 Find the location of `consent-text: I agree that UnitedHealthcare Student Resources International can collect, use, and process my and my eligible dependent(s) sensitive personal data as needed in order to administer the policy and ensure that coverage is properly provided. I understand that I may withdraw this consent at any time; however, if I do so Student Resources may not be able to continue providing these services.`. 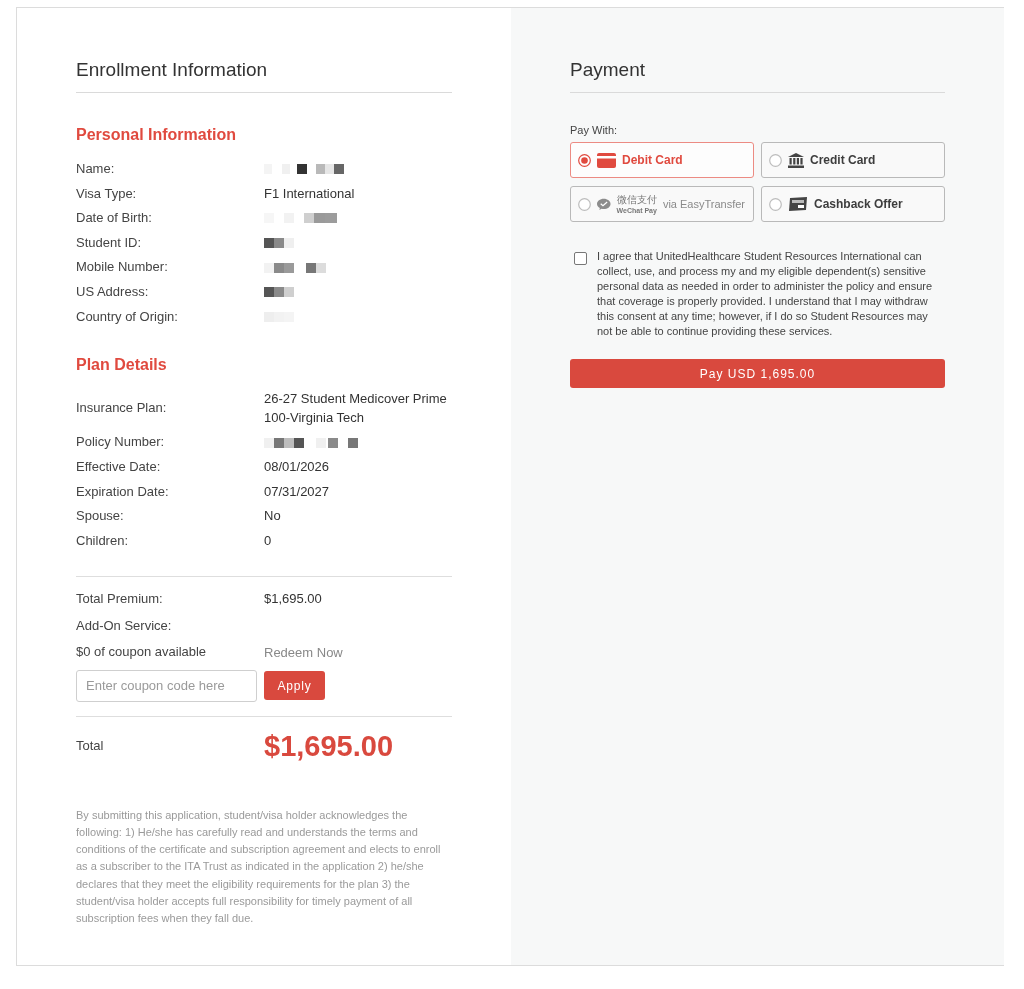

consent-text: I agree that UnitedHealthcare Student Resources International can collect, use, and process my and my eligible dependent(s) sensitive personal data as needed in order to administer the policy and ensure that coverage is properly provided. I understand that I may withdraw this consent at any time; however, if I do so Student Resources may not be able to continue providing these services. is located at coordinates (765, 294).